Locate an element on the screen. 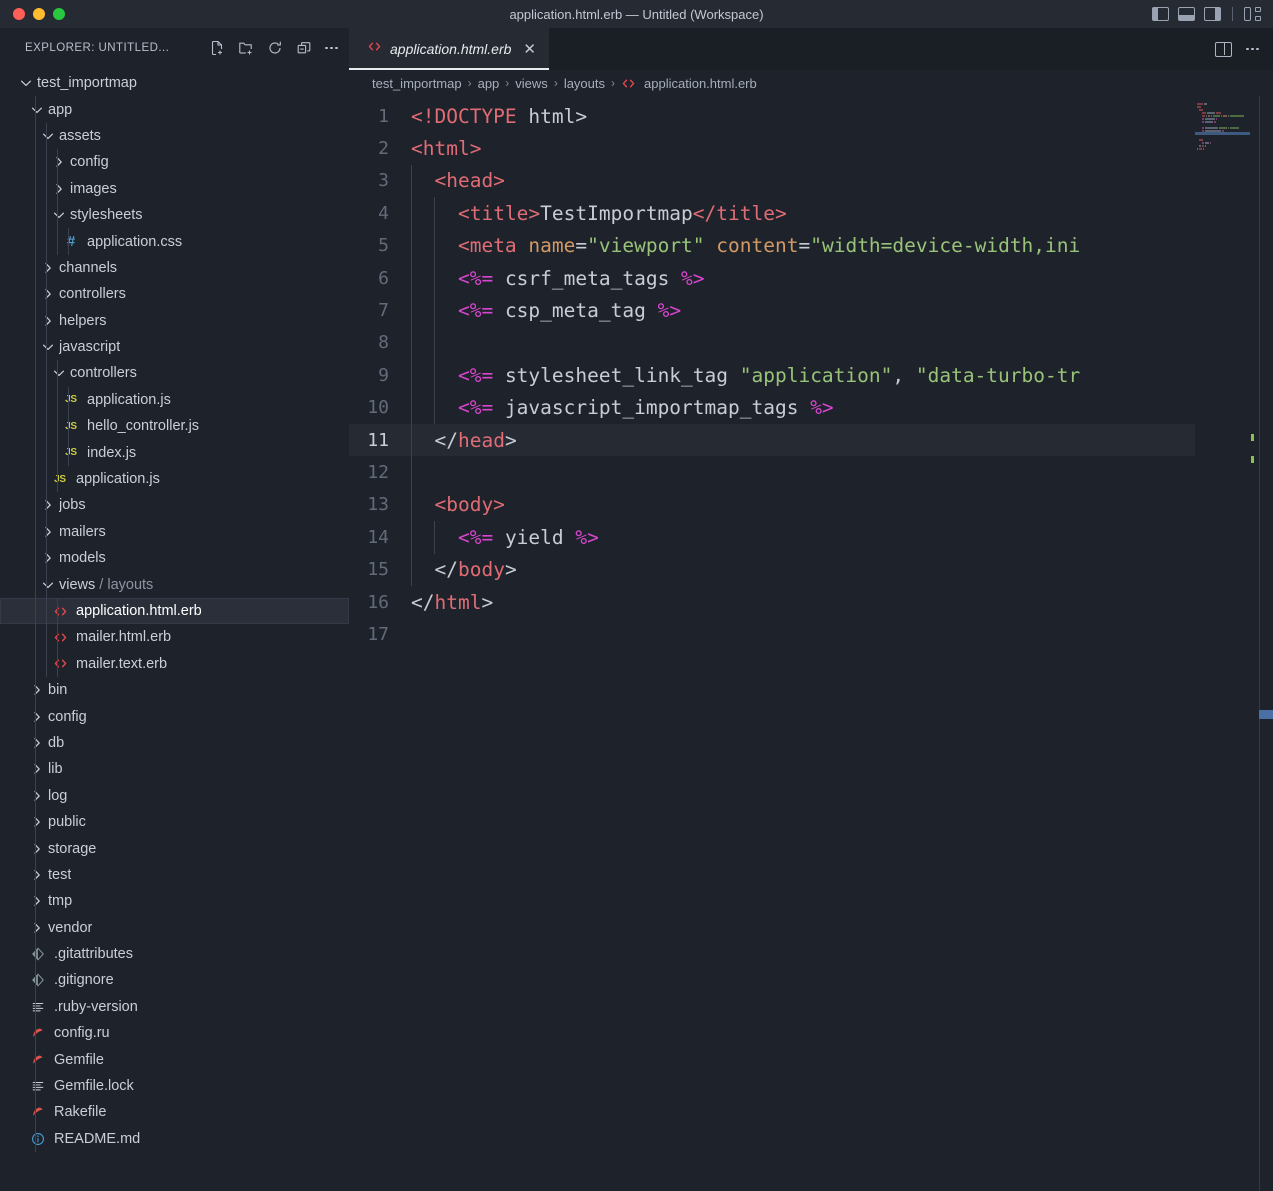 Image resolution: width=1273 pixels, height=1191 pixels. tree-folder-javascript: javascript is located at coordinates (174, 347).